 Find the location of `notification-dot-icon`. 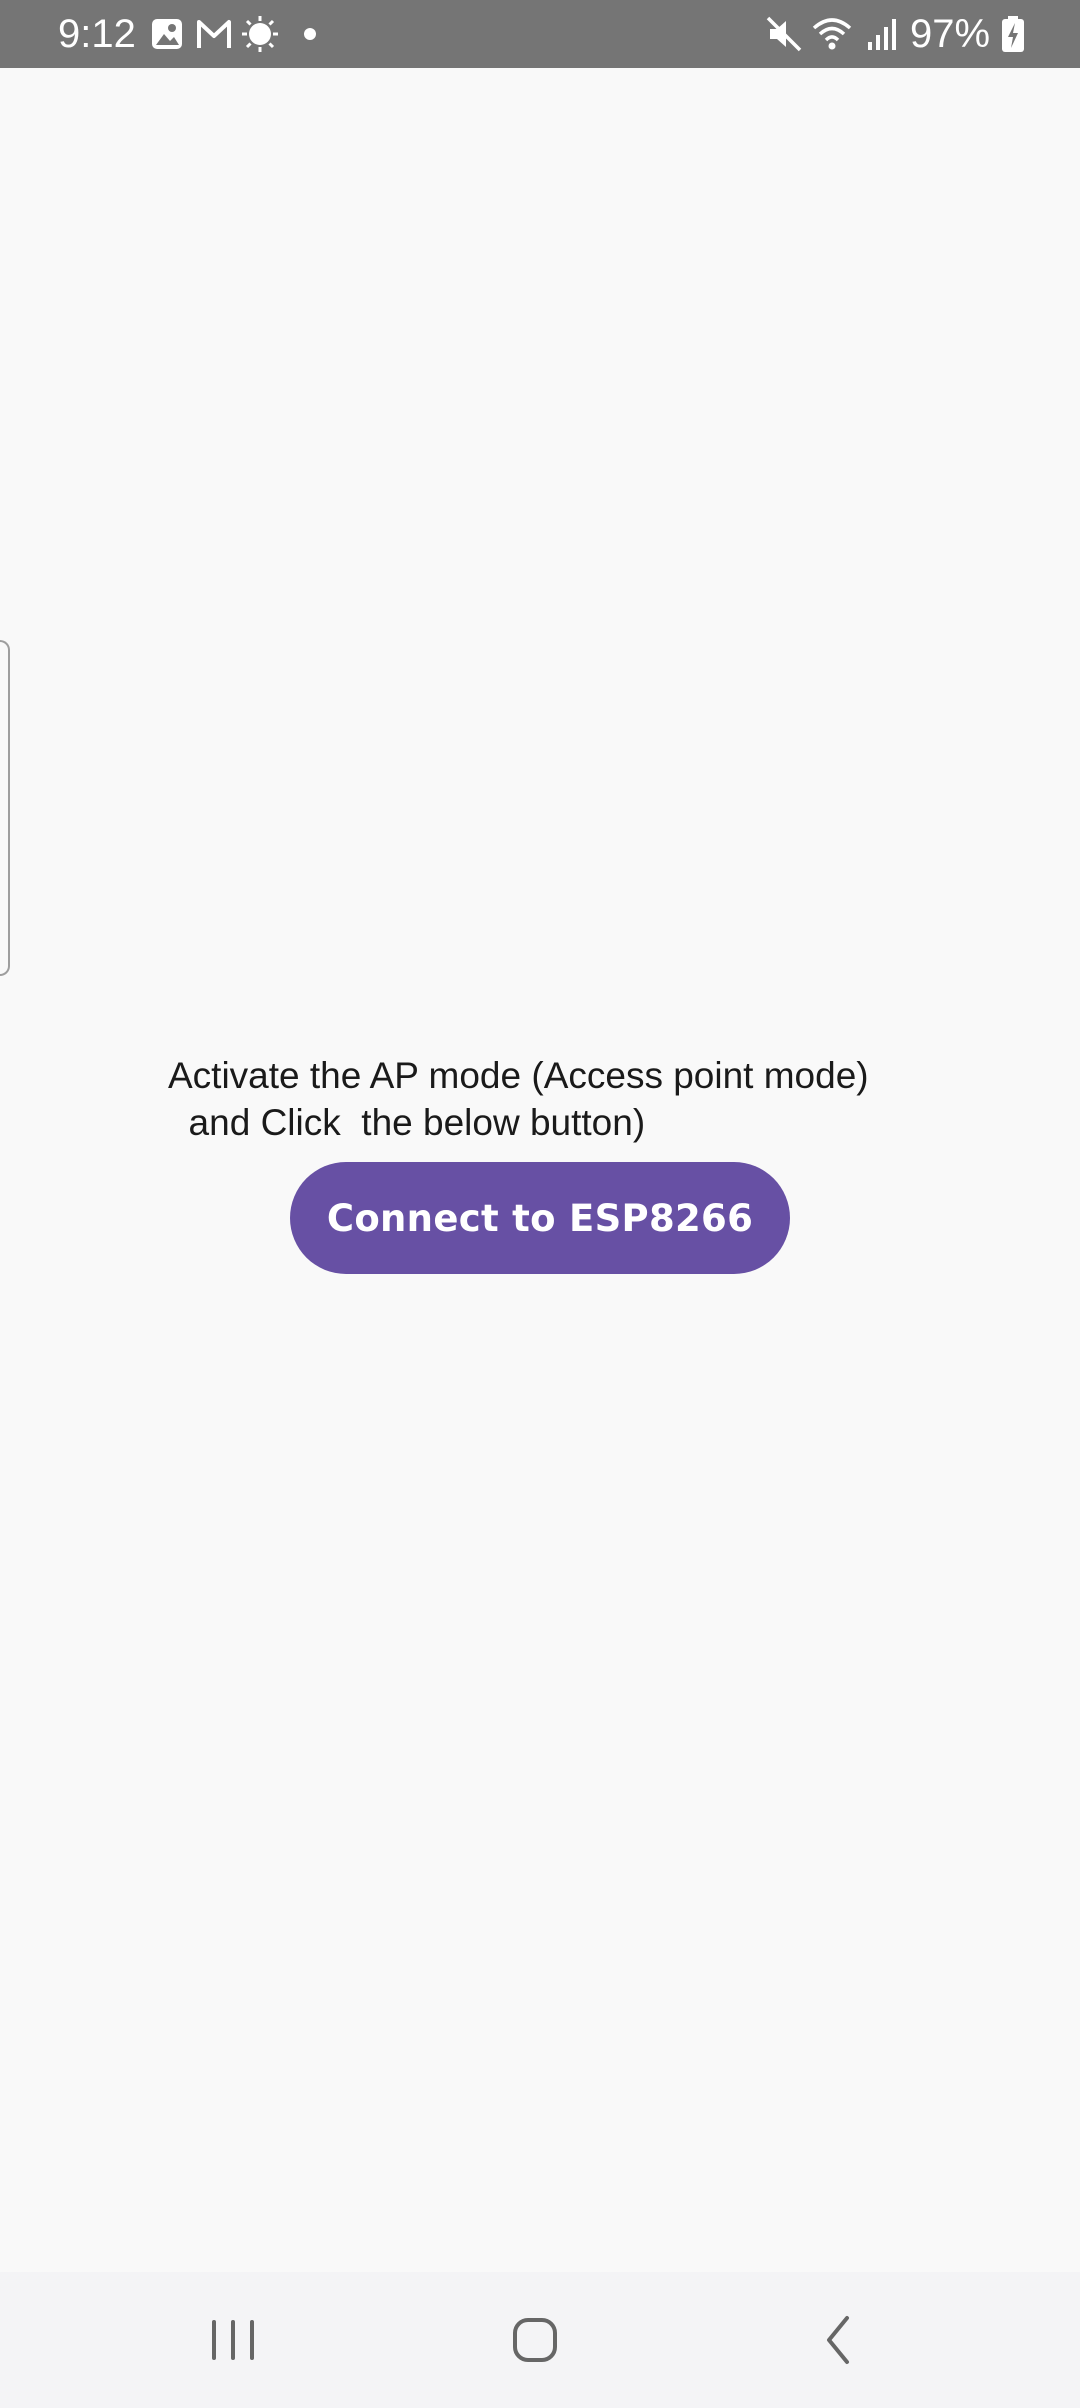

notification-dot-icon is located at coordinates (310, 34).